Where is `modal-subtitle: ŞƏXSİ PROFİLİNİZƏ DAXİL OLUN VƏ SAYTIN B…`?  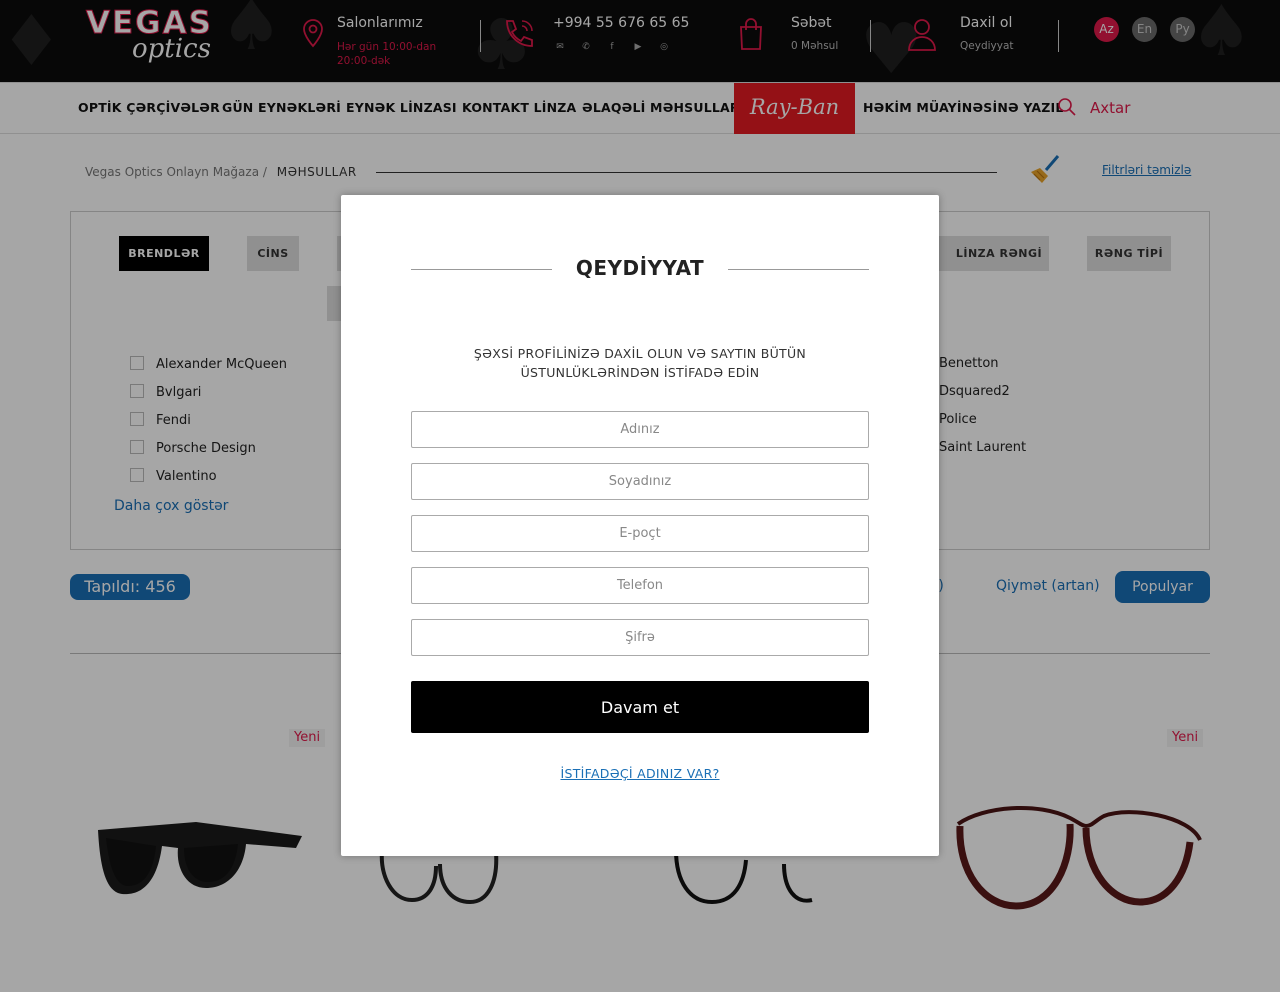 modal-subtitle: ŞƏXSİ PROFİLİNİZƏ DAXİL OLUN VƏ SAYTIN B… is located at coordinates (640, 363).